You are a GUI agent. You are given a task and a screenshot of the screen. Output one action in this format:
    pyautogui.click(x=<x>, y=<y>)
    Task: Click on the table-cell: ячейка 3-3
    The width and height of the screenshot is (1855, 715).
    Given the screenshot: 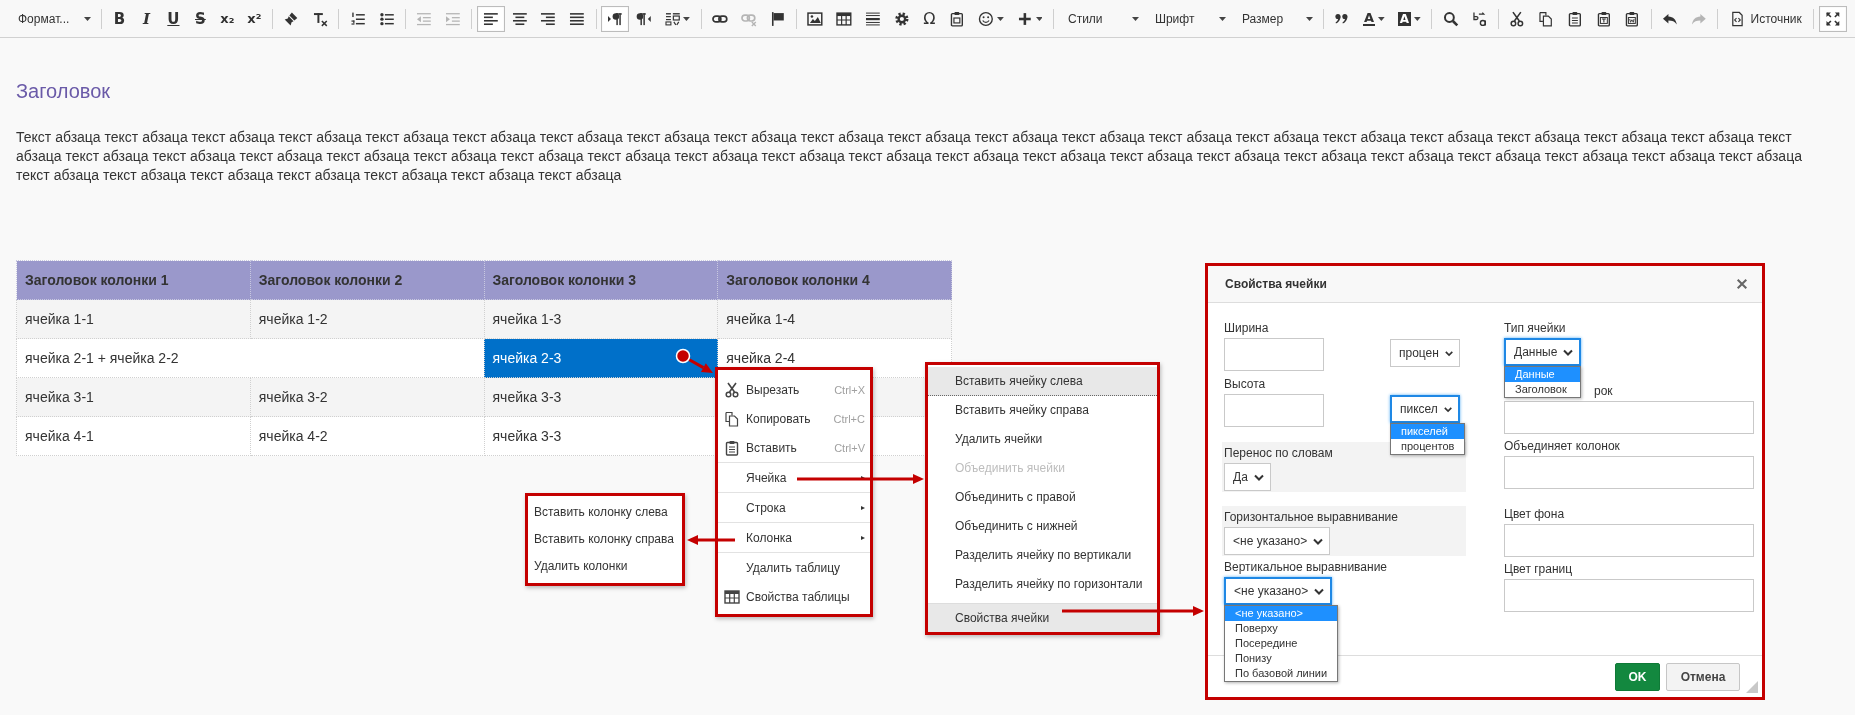 What is the action you would take?
    pyautogui.click(x=601, y=436)
    